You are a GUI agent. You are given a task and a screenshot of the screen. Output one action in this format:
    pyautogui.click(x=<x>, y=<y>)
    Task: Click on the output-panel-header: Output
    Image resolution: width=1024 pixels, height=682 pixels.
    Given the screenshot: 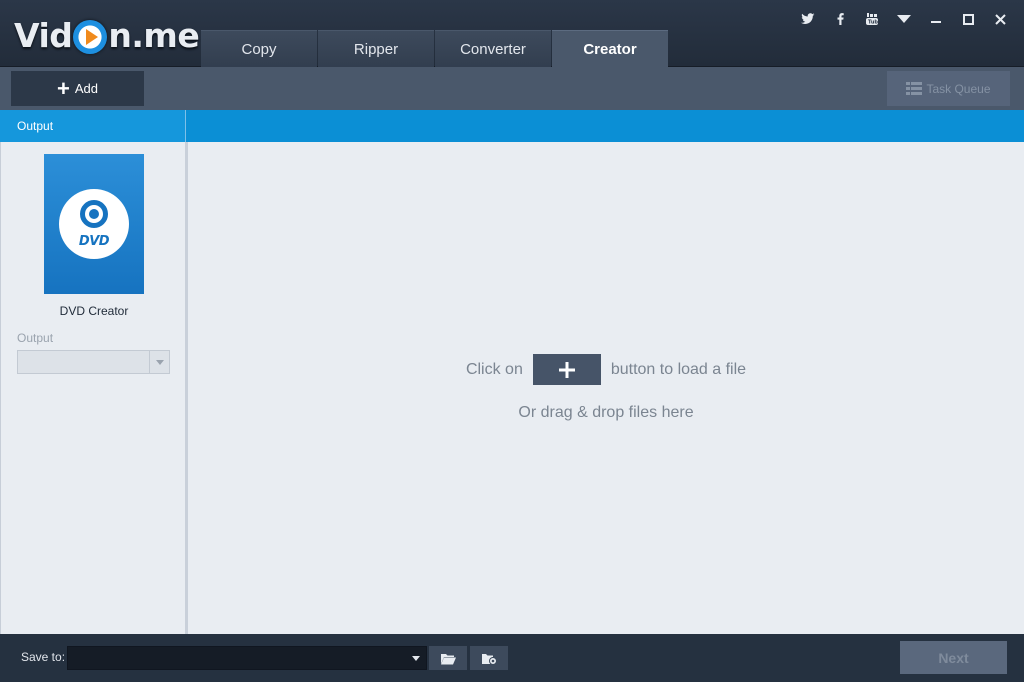 What is the action you would take?
    pyautogui.click(x=93, y=126)
    